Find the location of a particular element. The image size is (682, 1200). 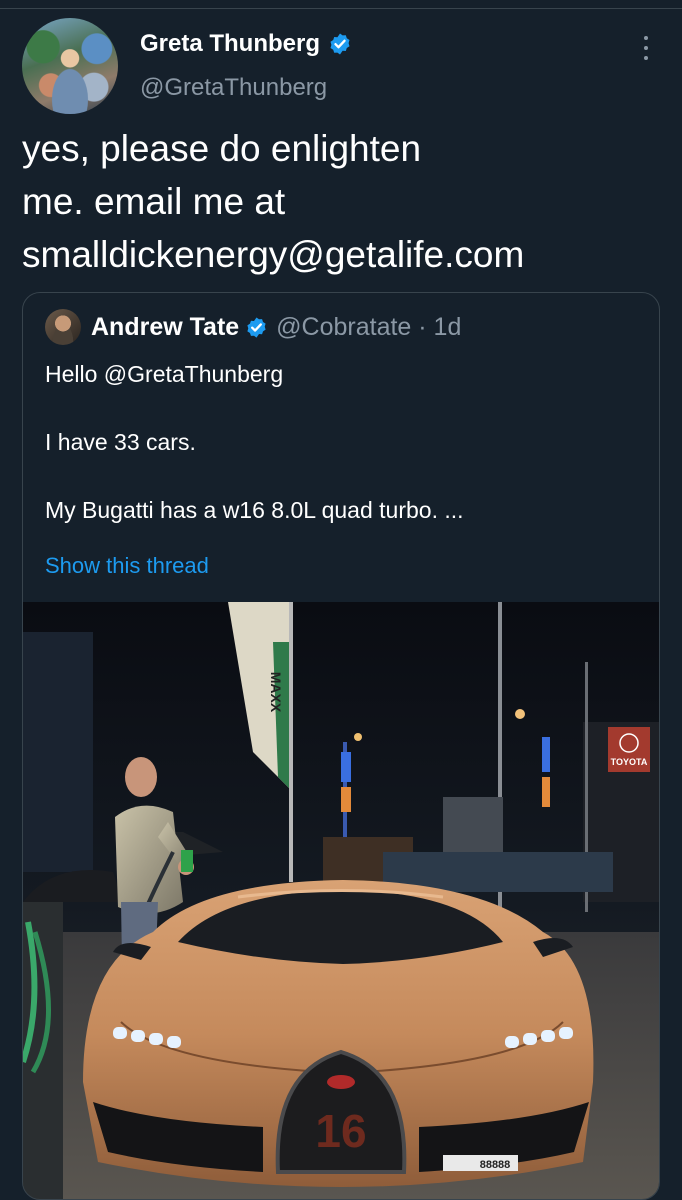

quoted-author-avatar is located at coordinates (63, 327).